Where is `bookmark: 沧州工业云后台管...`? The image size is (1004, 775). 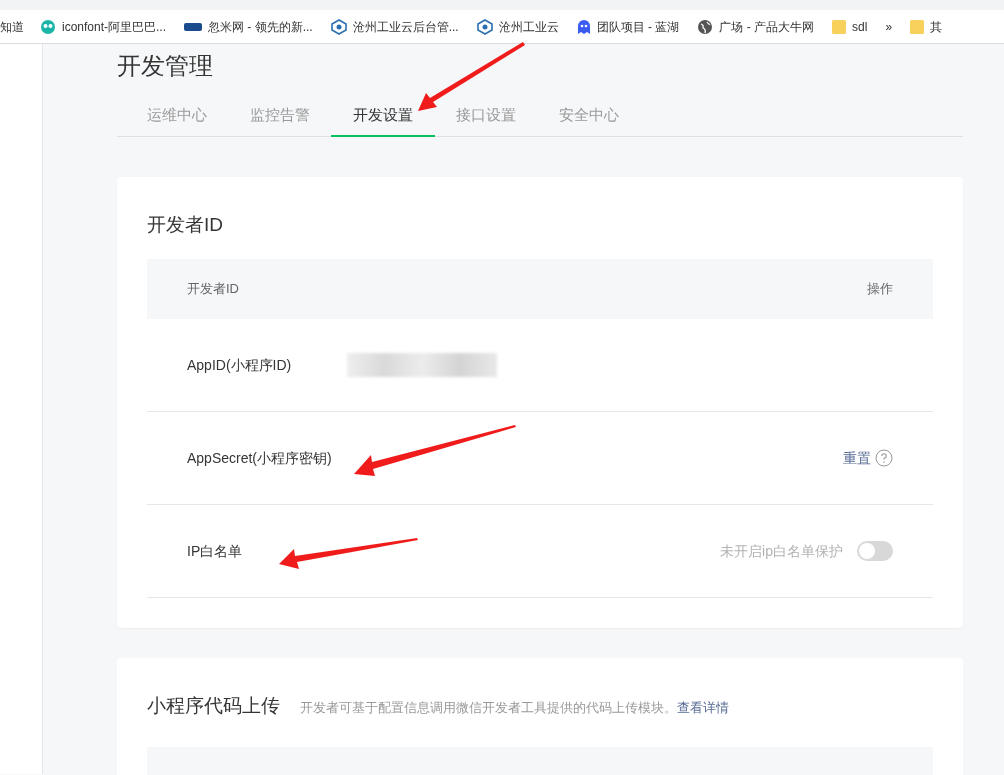 bookmark: 沧州工业云后台管... is located at coordinates (405, 26).